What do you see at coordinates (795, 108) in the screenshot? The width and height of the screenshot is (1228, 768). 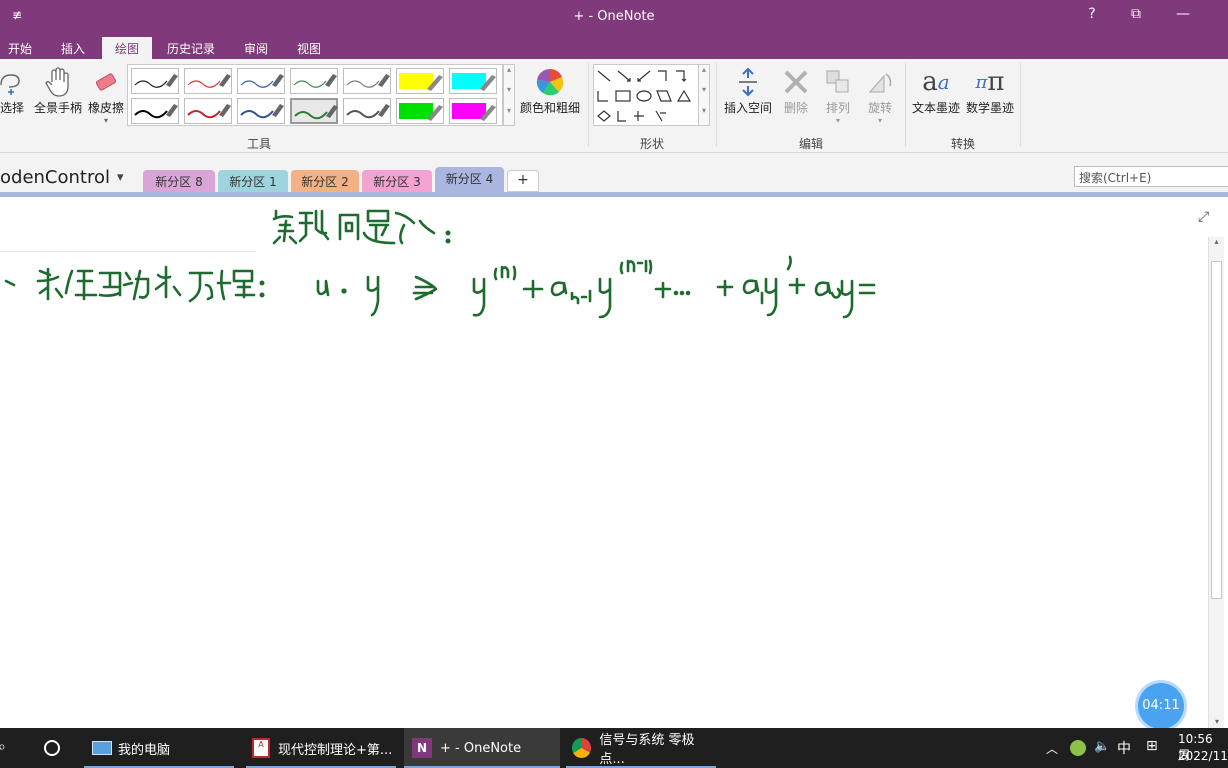 I see `delete-label: 删除` at bounding box center [795, 108].